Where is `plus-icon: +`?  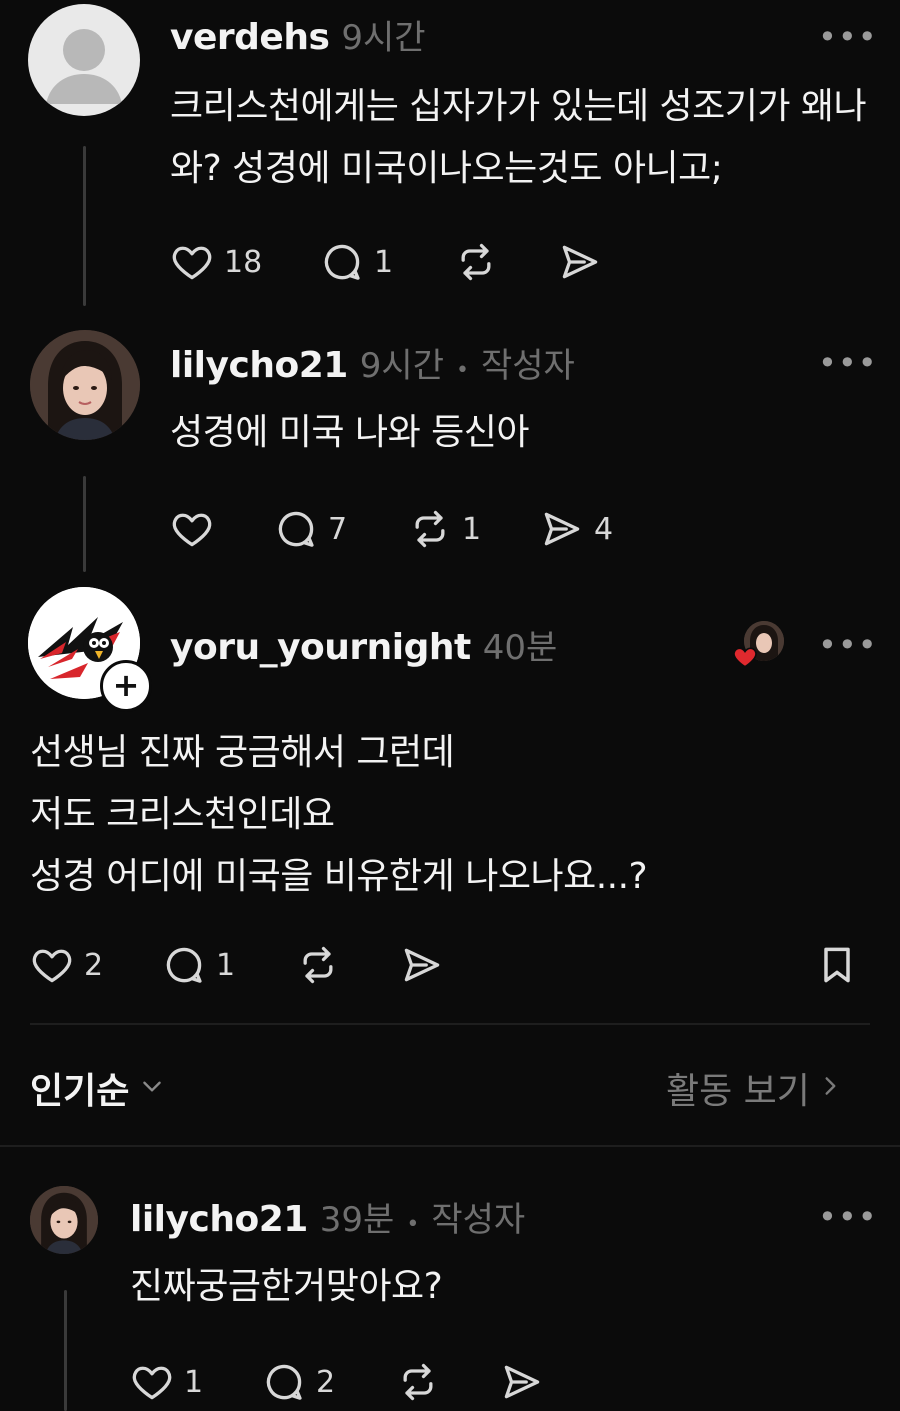 plus-icon: + is located at coordinates (126, 685).